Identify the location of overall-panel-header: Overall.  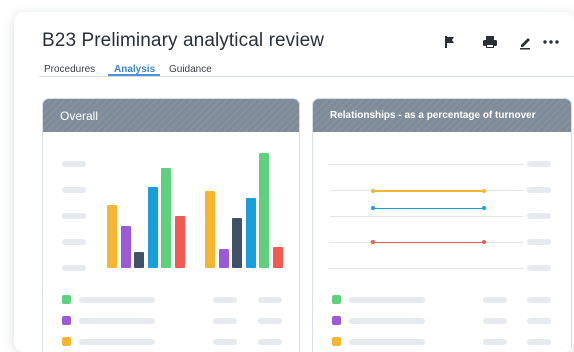
(171, 115).